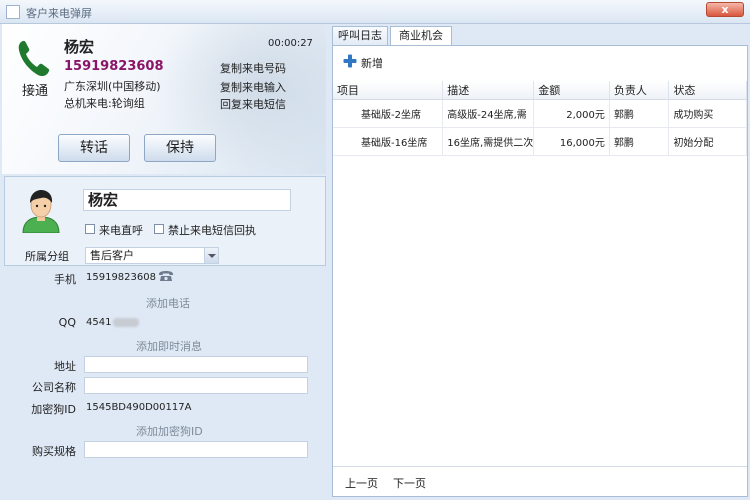 This screenshot has width=750, height=500. Describe the element at coordinates (212, 230) in the screenshot. I see `no-sms-label: 禁止来电短信回执` at that location.